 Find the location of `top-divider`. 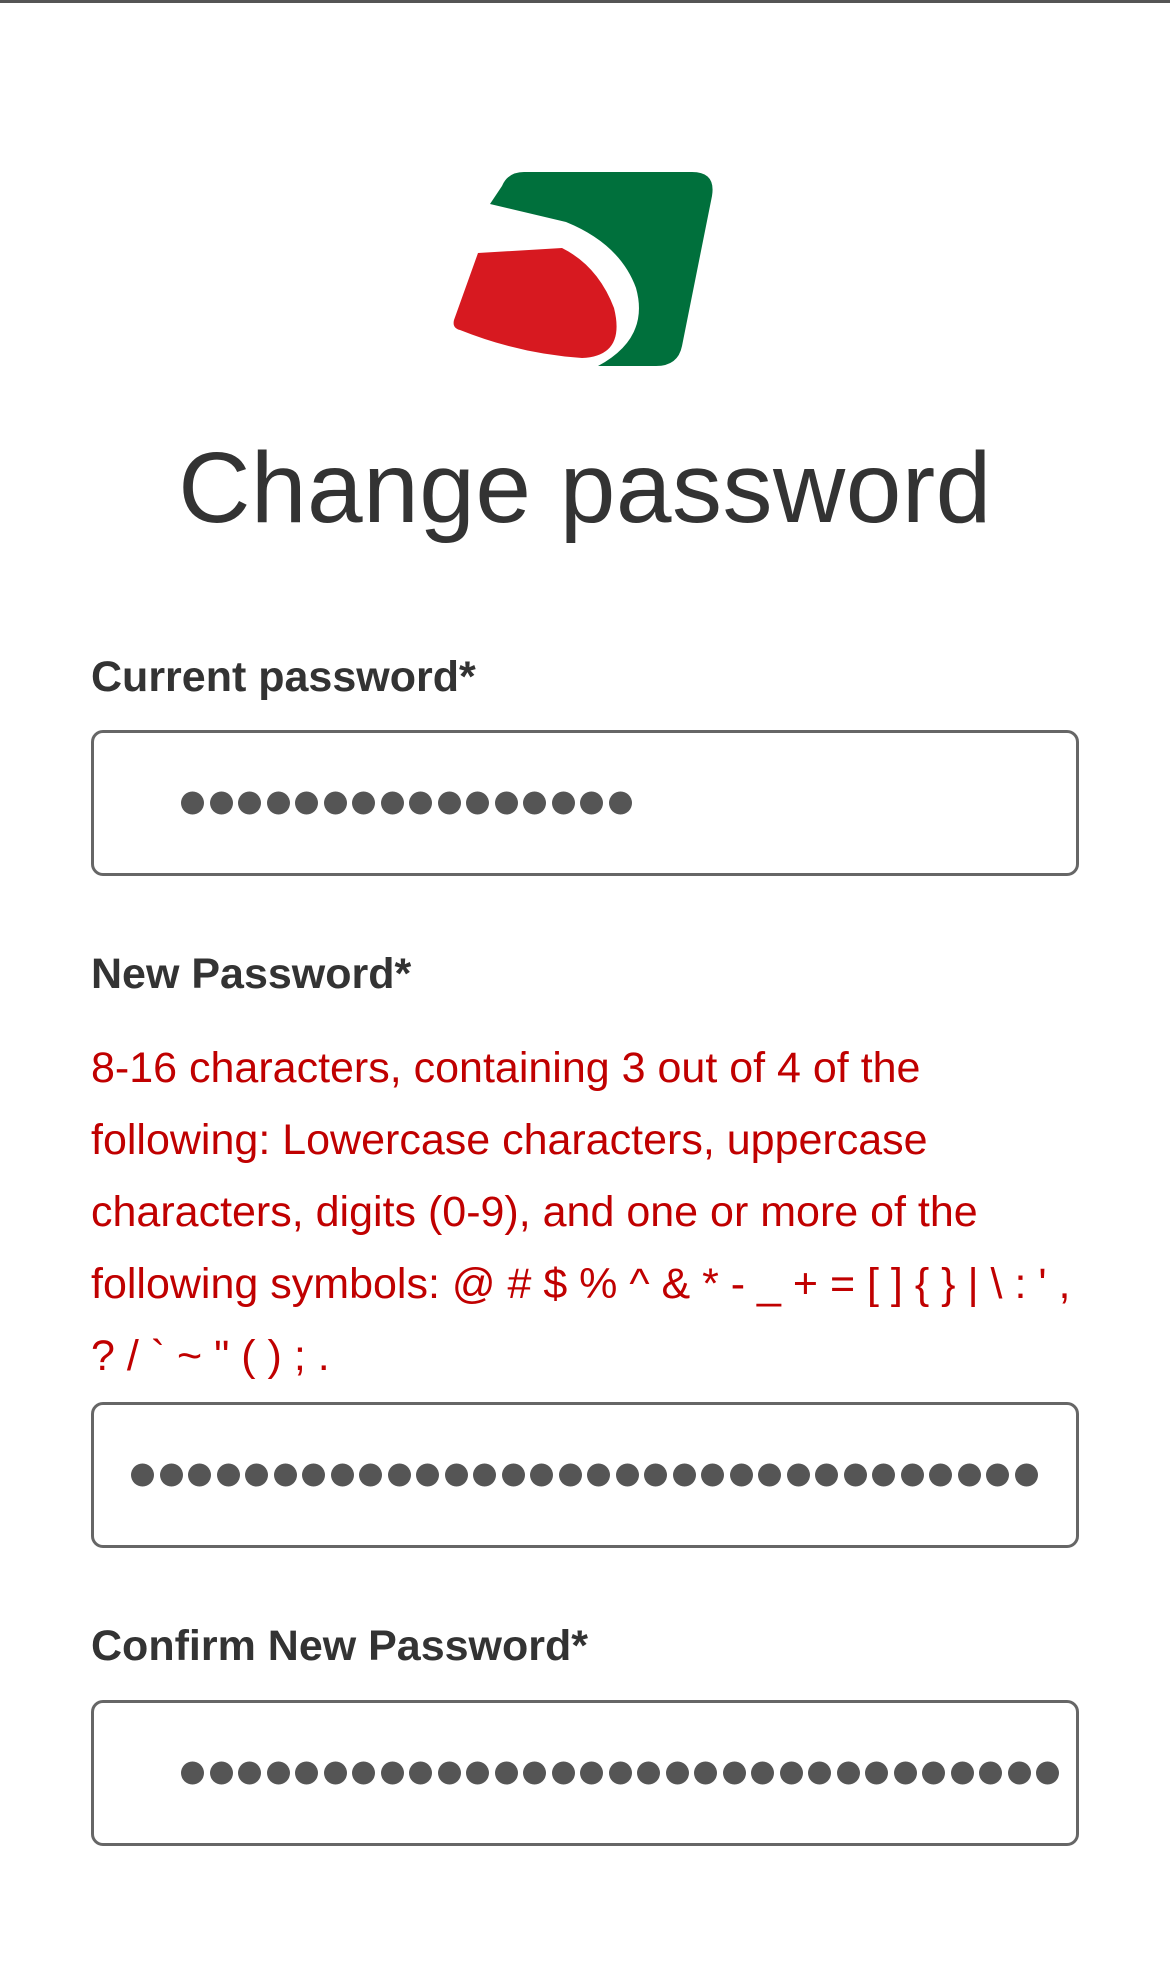

top-divider is located at coordinates (585, 1).